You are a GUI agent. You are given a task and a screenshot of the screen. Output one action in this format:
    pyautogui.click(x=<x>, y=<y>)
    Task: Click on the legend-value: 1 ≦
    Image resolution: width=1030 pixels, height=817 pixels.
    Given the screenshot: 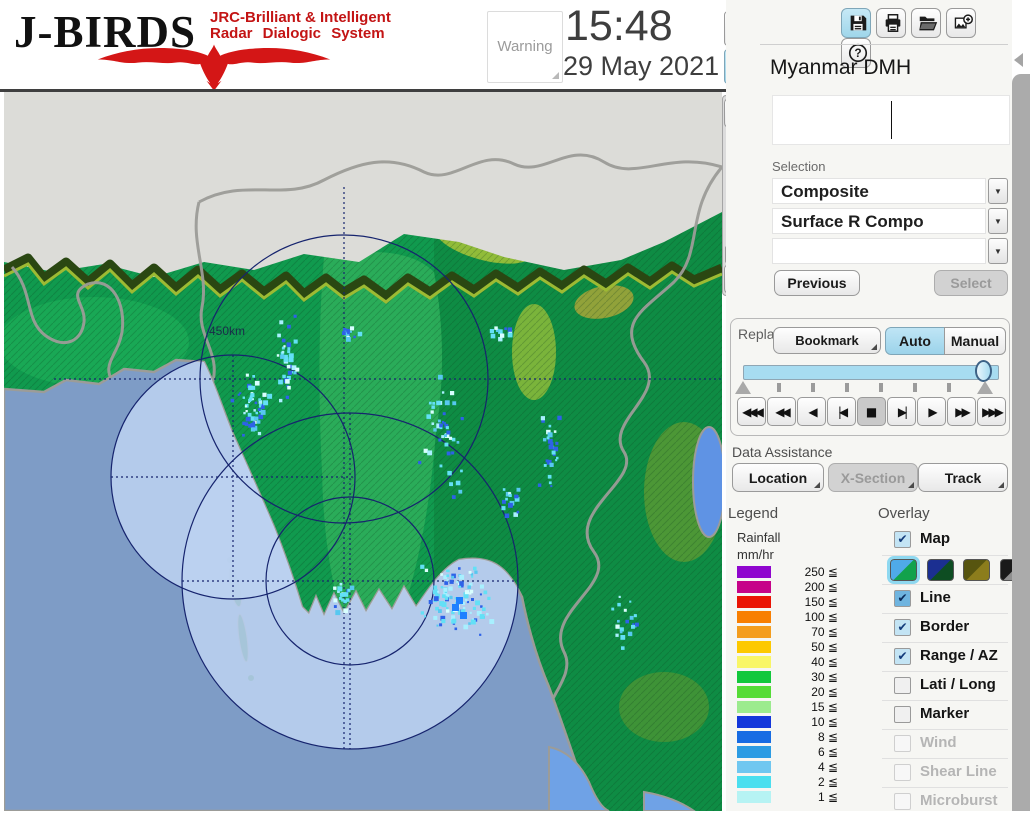 What is the action you would take?
    pyautogui.click(x=827, y=797)
    